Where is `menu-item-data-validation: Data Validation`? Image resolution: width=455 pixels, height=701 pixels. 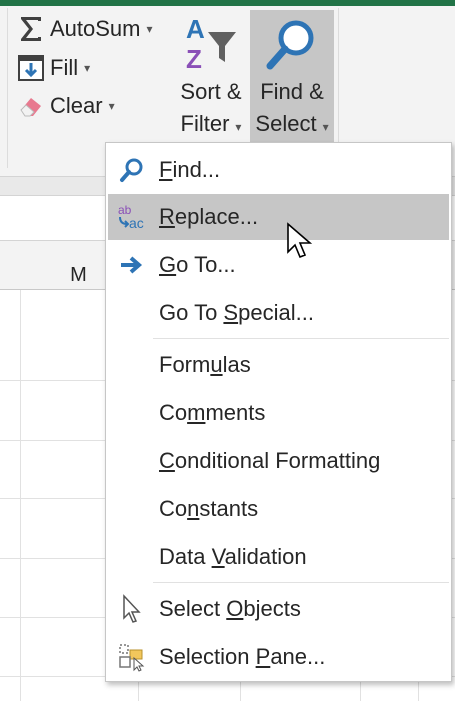 menu-item-data-validation: Data Validation is located at coordinates (278, 557).